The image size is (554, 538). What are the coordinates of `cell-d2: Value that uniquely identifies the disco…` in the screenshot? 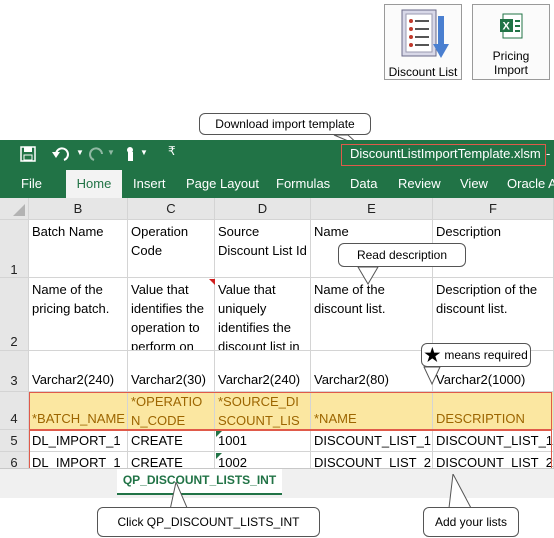 It's located at (263, 314).